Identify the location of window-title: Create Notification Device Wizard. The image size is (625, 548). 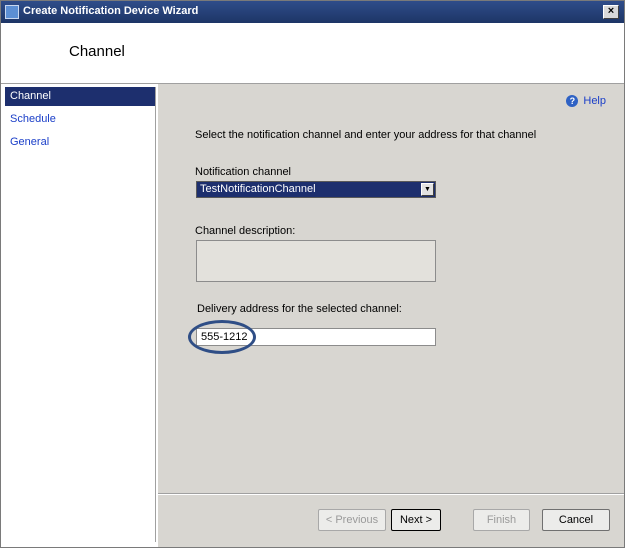
(111, 11).